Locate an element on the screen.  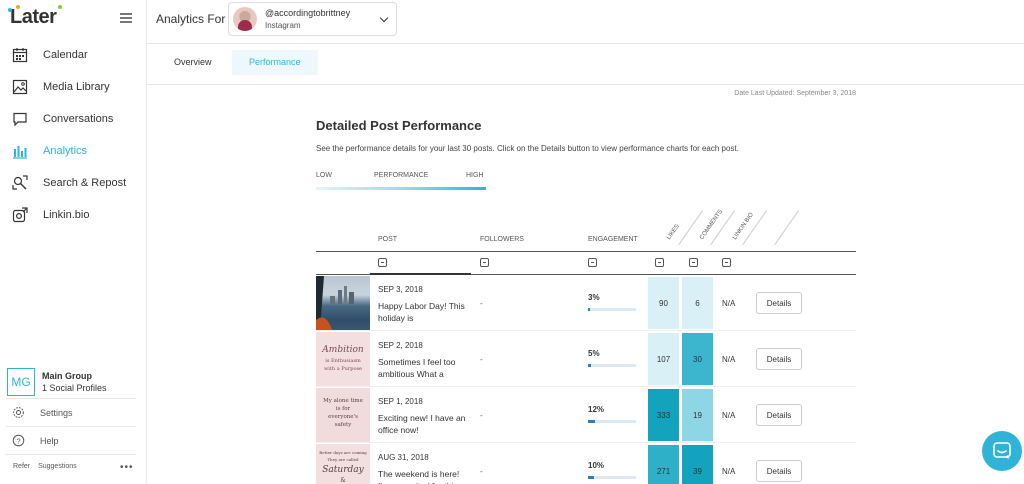
section-title: Detailed Post Performance is located at coordinates (399, 125).